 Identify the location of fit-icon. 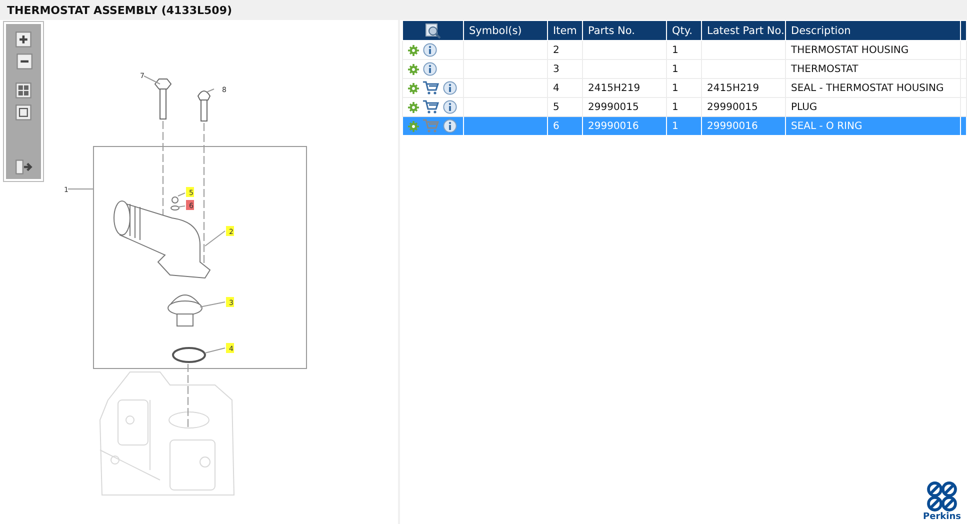
(23, 113).